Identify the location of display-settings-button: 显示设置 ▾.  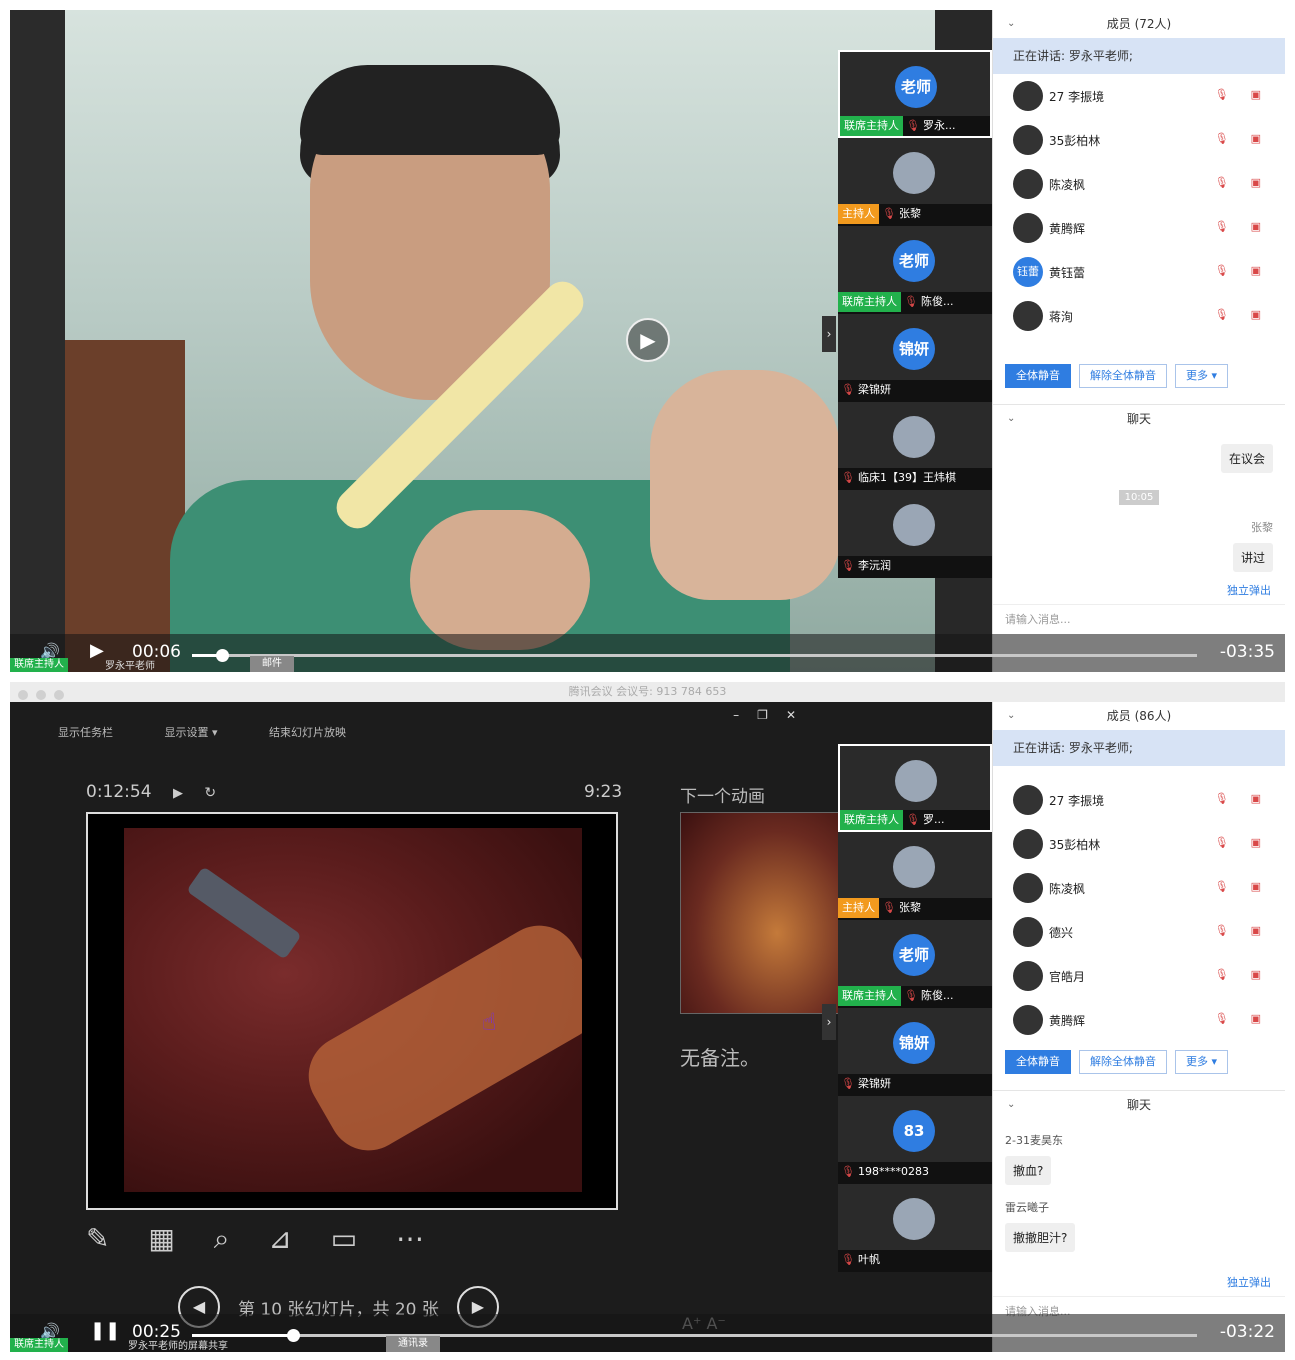
(191, 732).